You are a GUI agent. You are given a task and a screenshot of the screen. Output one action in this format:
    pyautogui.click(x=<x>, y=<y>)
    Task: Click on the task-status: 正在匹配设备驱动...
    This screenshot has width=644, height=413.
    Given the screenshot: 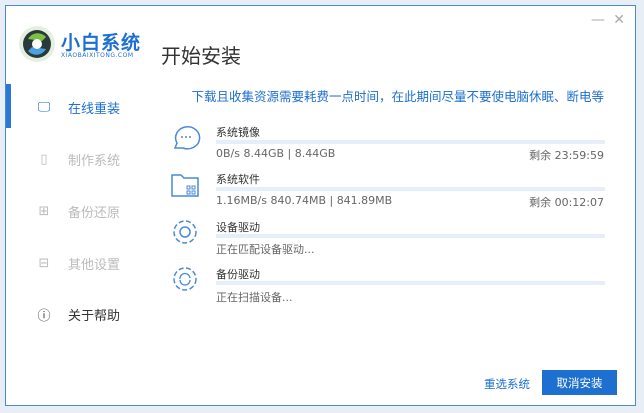 What is the action you would take?
    pyautogui.click(x=265, y=249)
    